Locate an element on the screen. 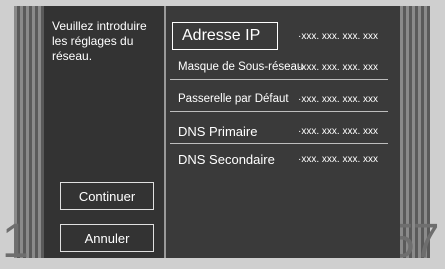 The height and width of the screenshot is (269, 445). subnet-mask-label: Masque de Sous-réseau is located at coordinates (241, 67).